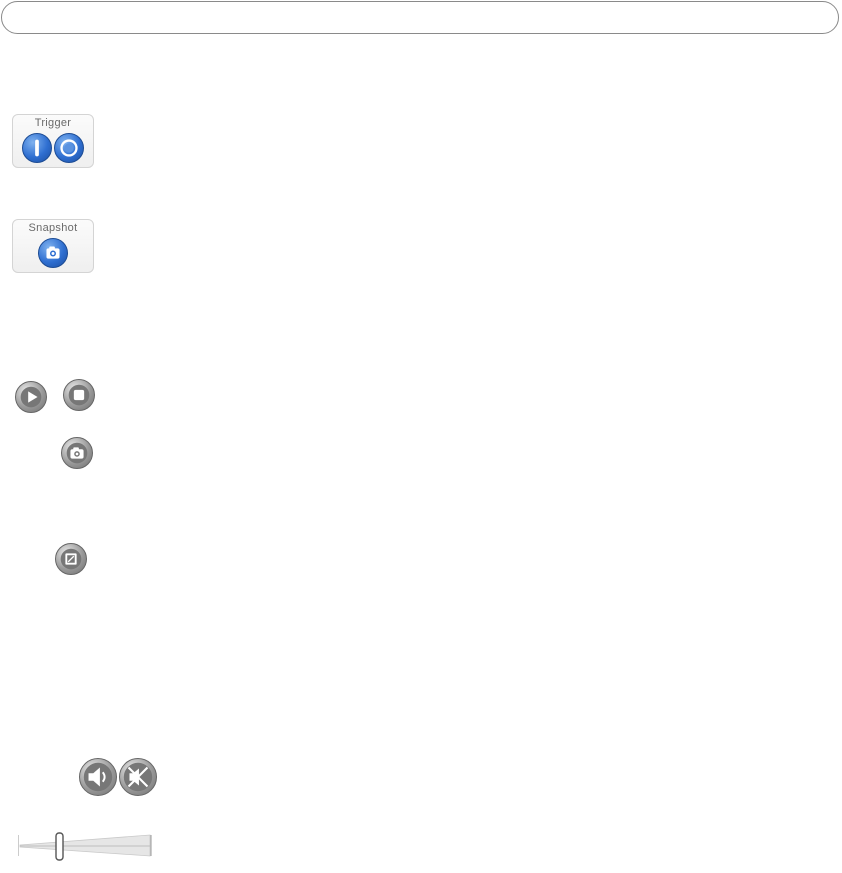 The width and height of the screenshot is (842, 873). I want to click on snapshot-panel-buttons, so click(53, 253).